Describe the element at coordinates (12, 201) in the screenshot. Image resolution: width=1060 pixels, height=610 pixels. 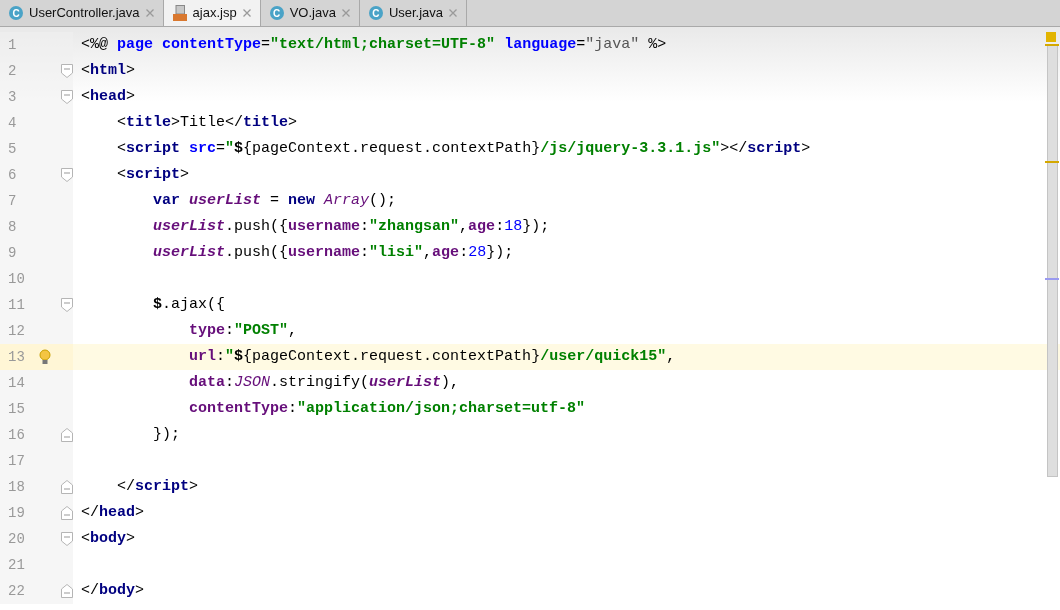
I see `line-number: 7` at that location.